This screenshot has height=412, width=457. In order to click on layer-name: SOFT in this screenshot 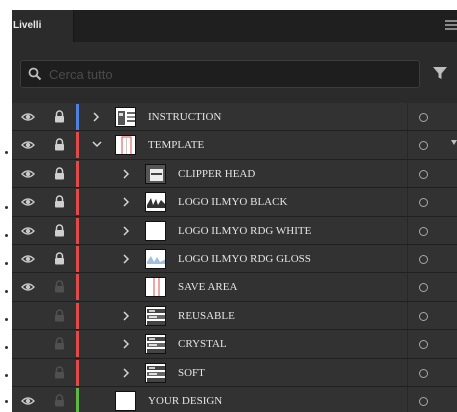, I will do `click(191, 373)`.